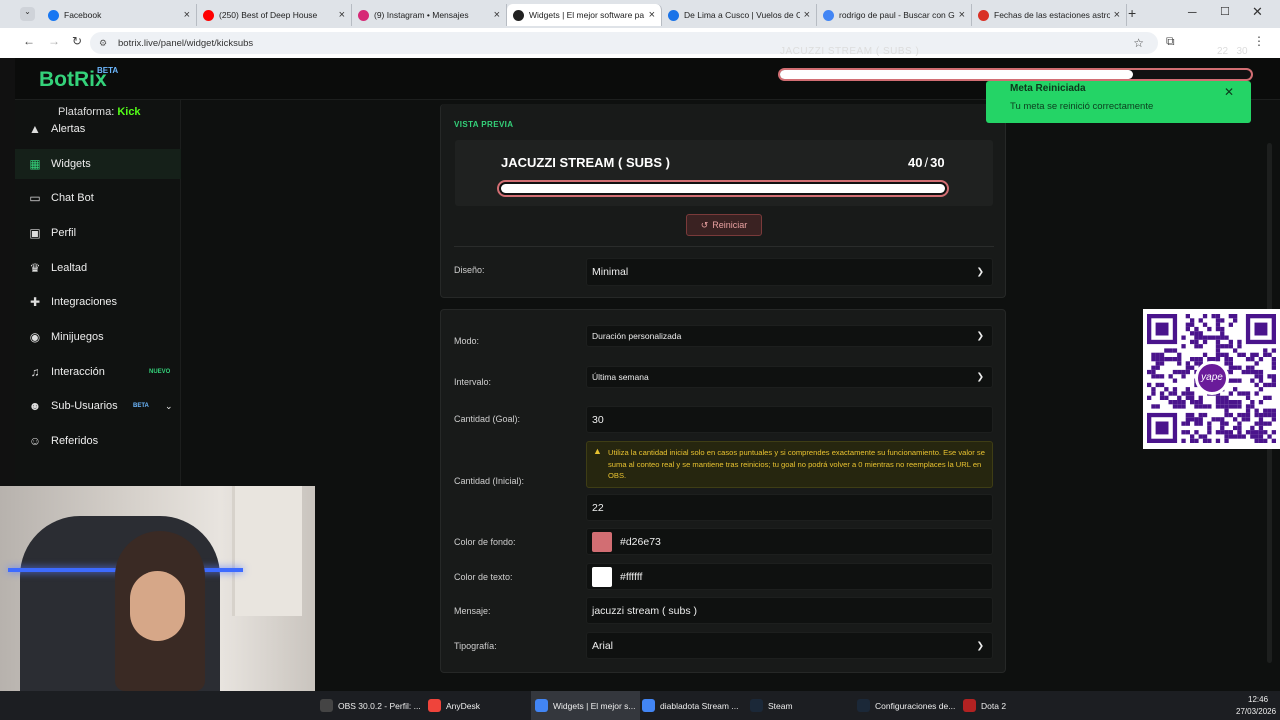 The width and height of the screenshot is (1280, 720). What do you see at coordinates (1015, 74) in the screenshot?
I see `overlay-goal-bar` at bounding box center [1015, 74].